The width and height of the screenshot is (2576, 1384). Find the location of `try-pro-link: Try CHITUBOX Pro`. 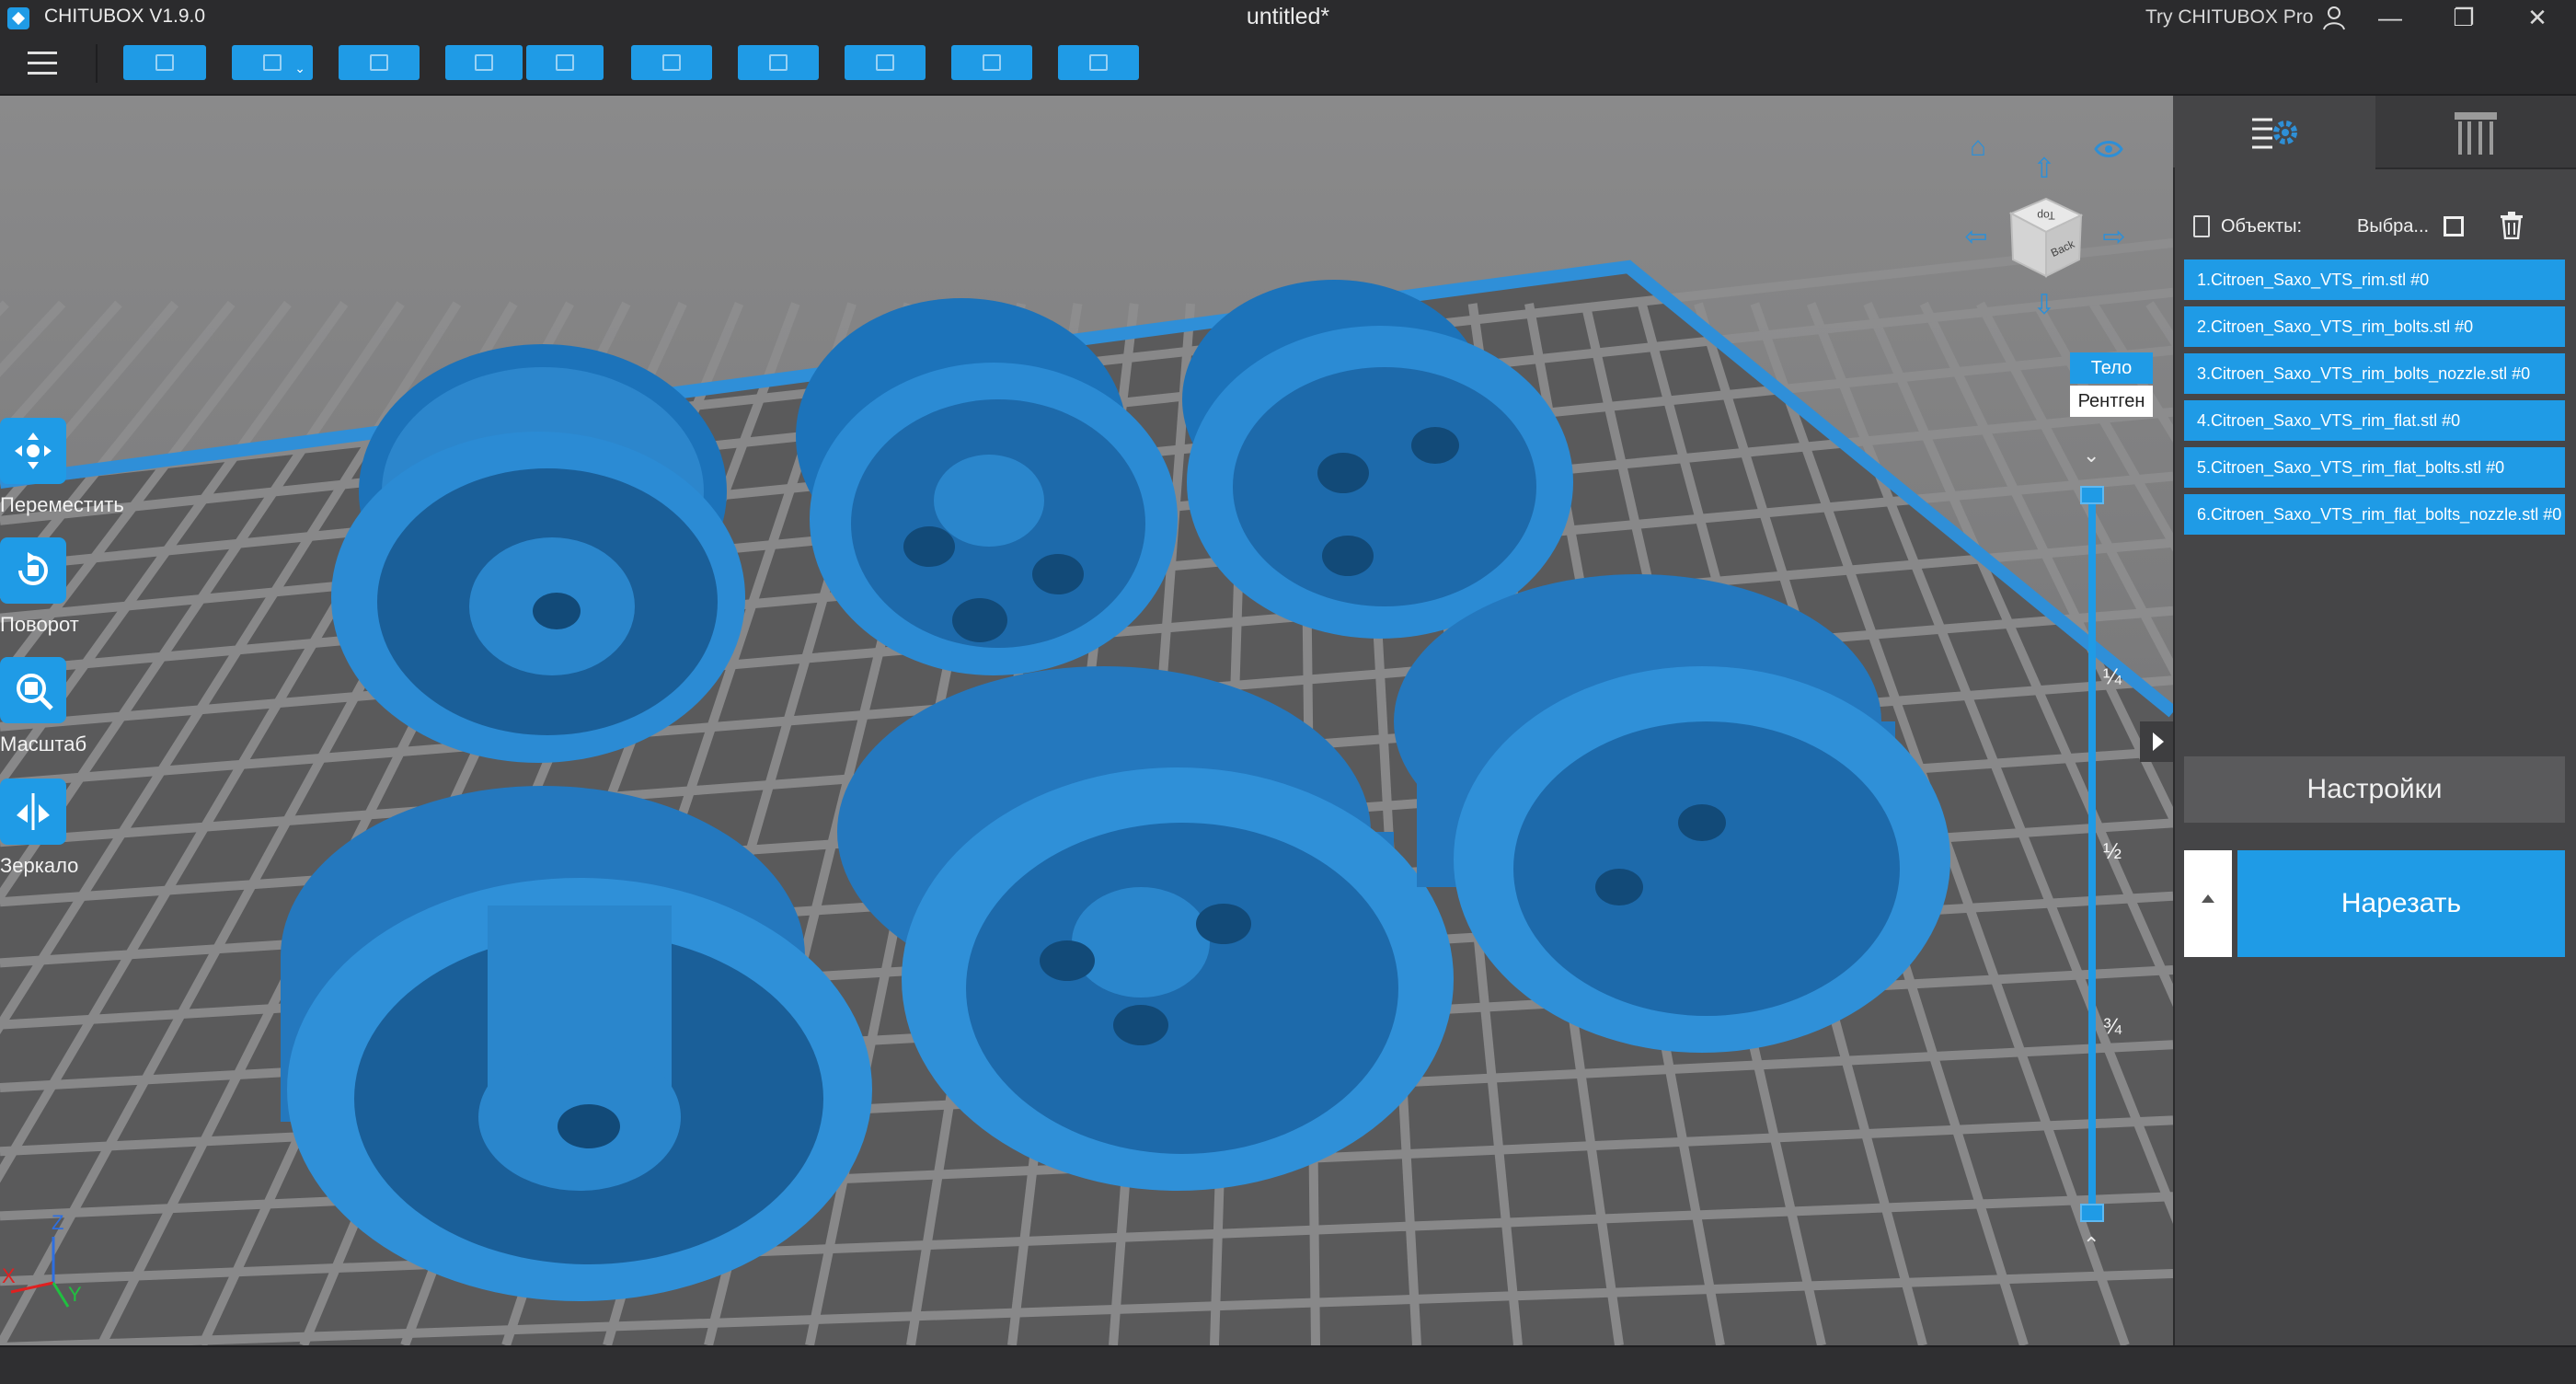

try-pro-link: Try CHITUBOX Pro is located at coordinates (2229, 17).